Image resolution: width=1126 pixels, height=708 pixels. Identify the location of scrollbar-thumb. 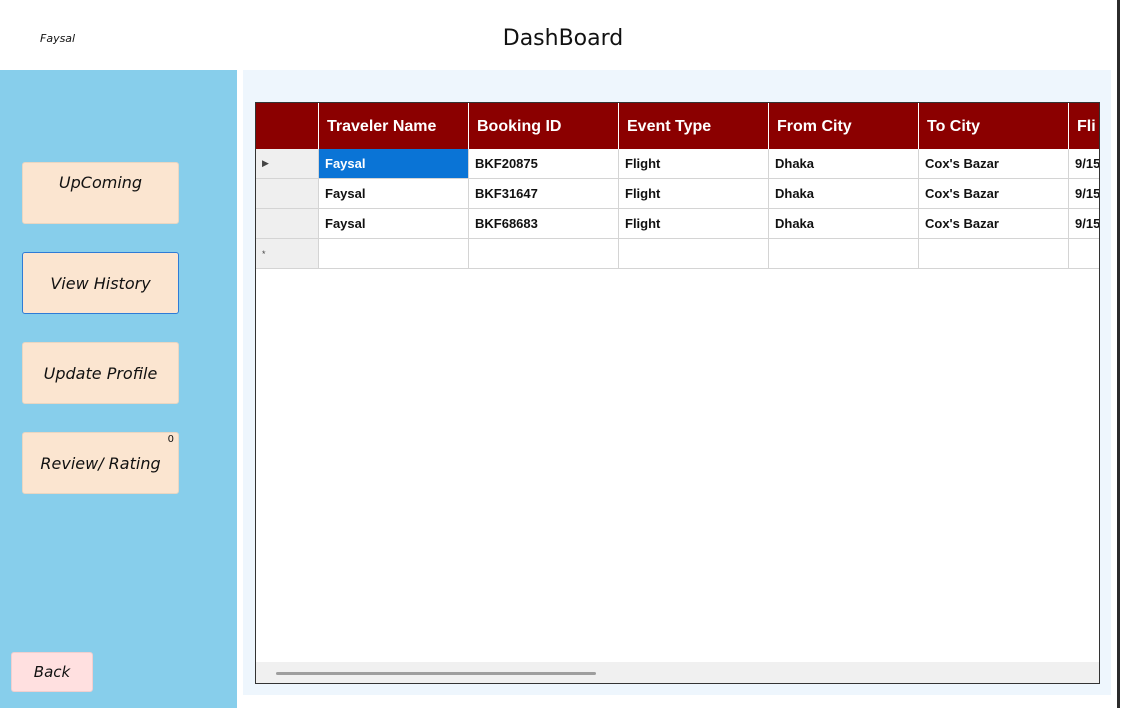
(436, 673).